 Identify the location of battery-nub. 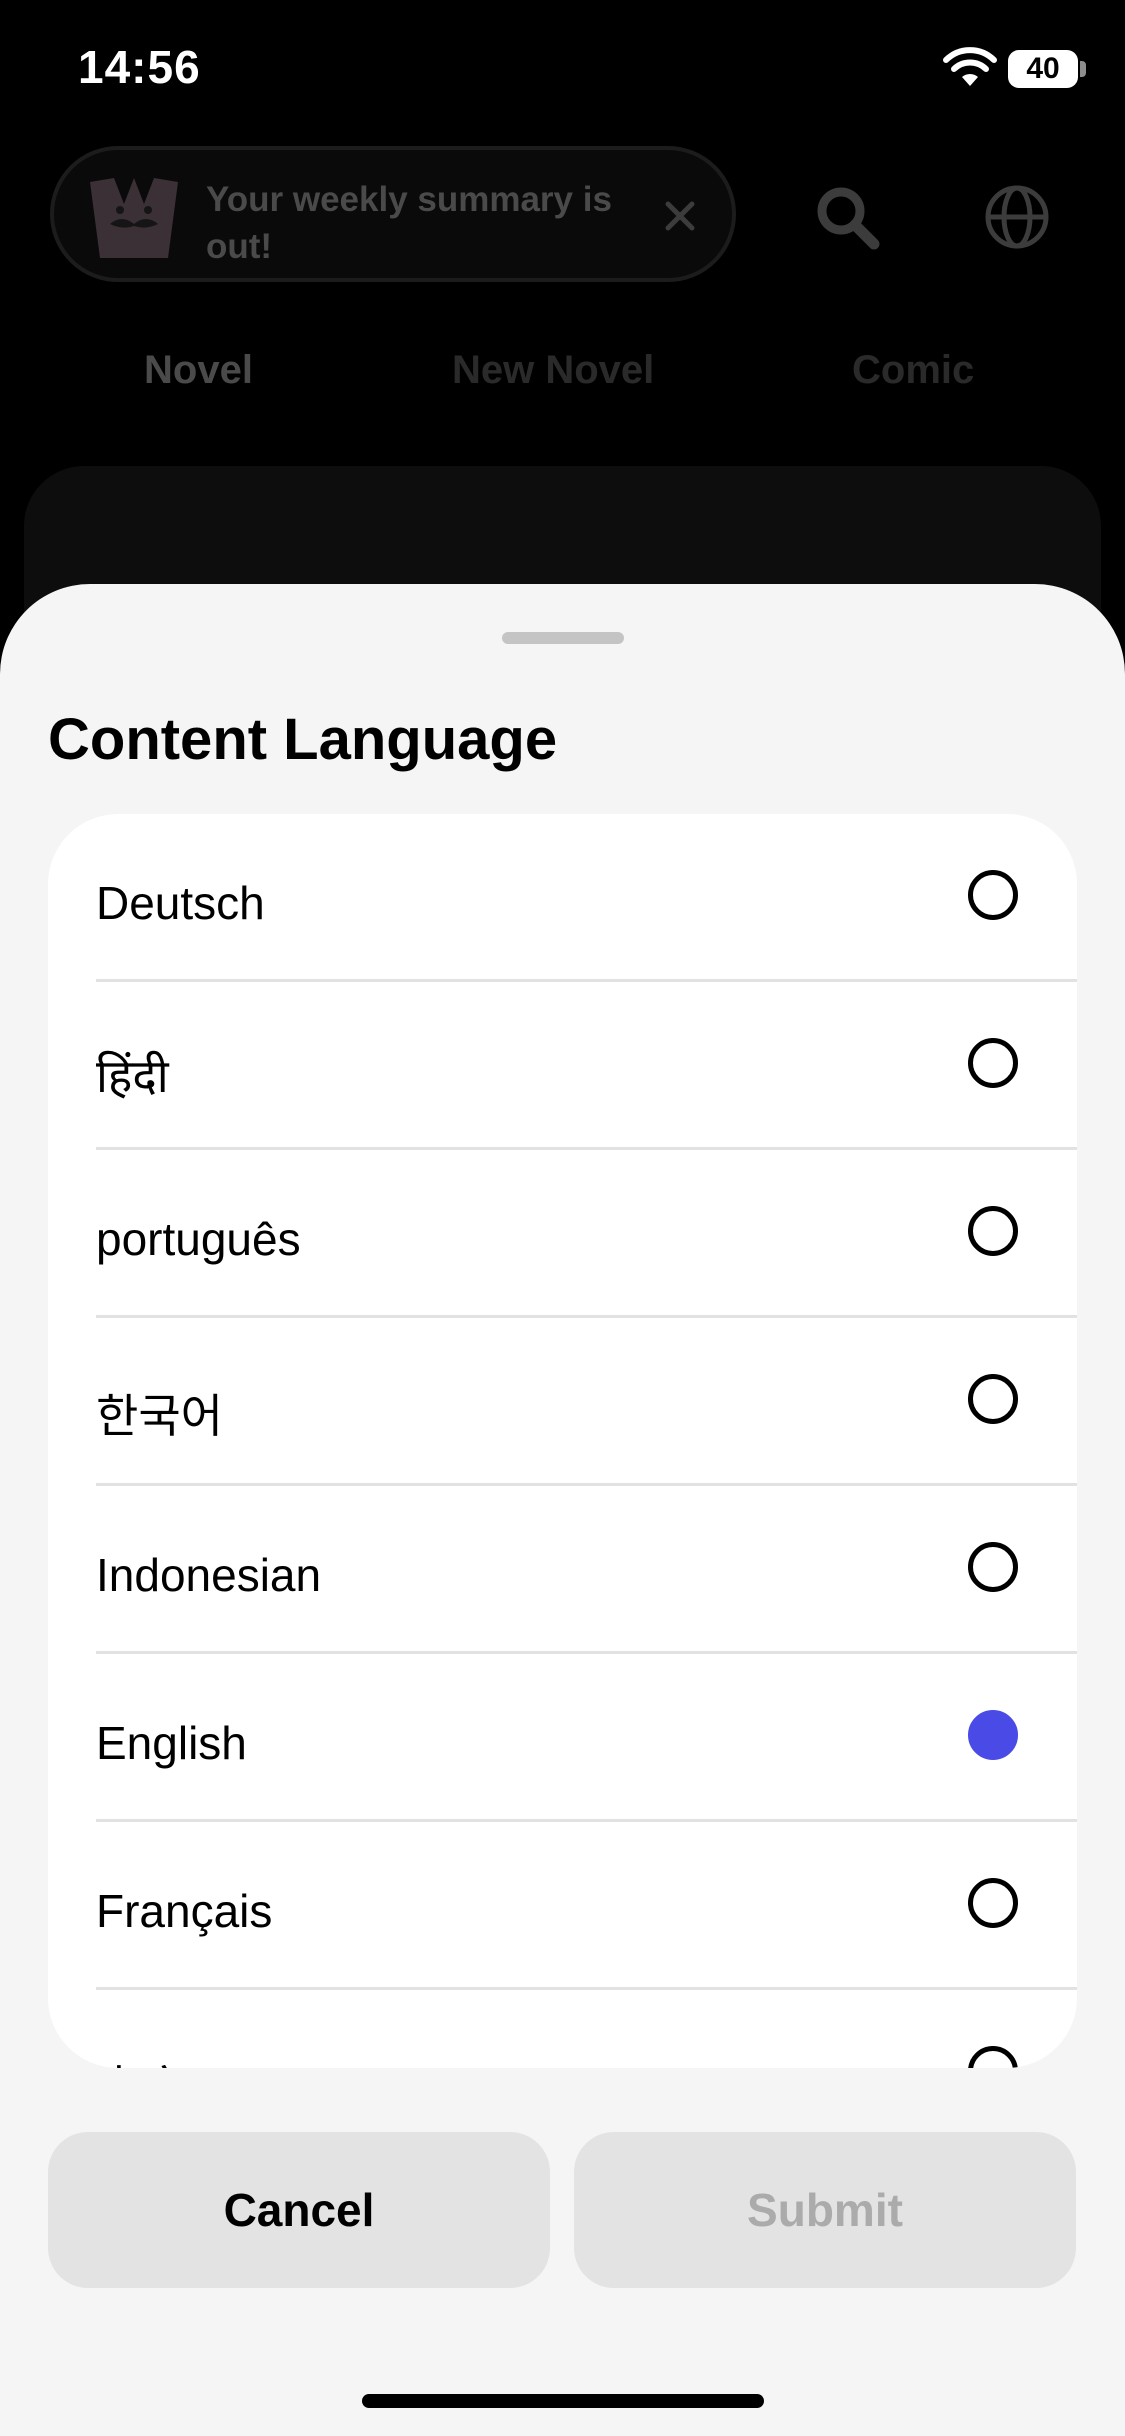
(1083, 69).